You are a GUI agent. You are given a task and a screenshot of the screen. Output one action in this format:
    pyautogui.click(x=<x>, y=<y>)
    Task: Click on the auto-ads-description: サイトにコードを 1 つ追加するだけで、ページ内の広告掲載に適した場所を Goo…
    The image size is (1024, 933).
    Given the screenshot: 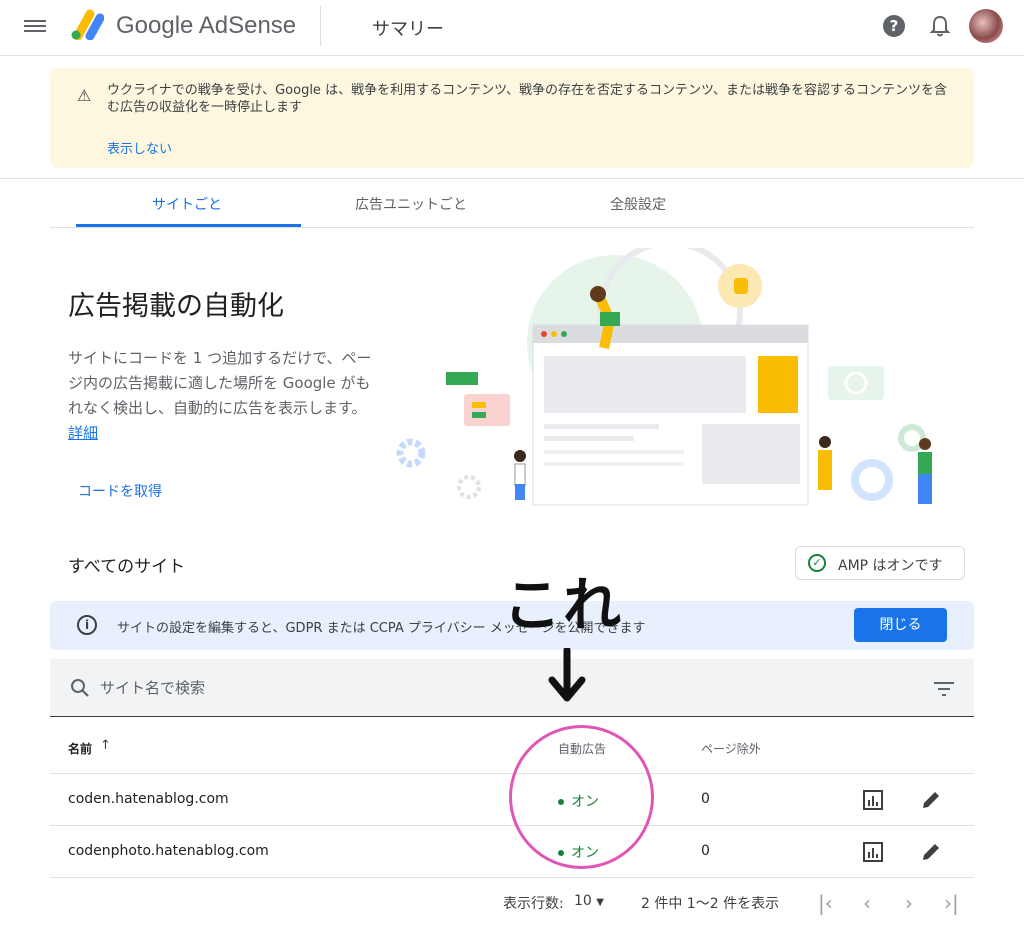 What is the action you would take?
    pyautogui.click(x=223, y=396)
    